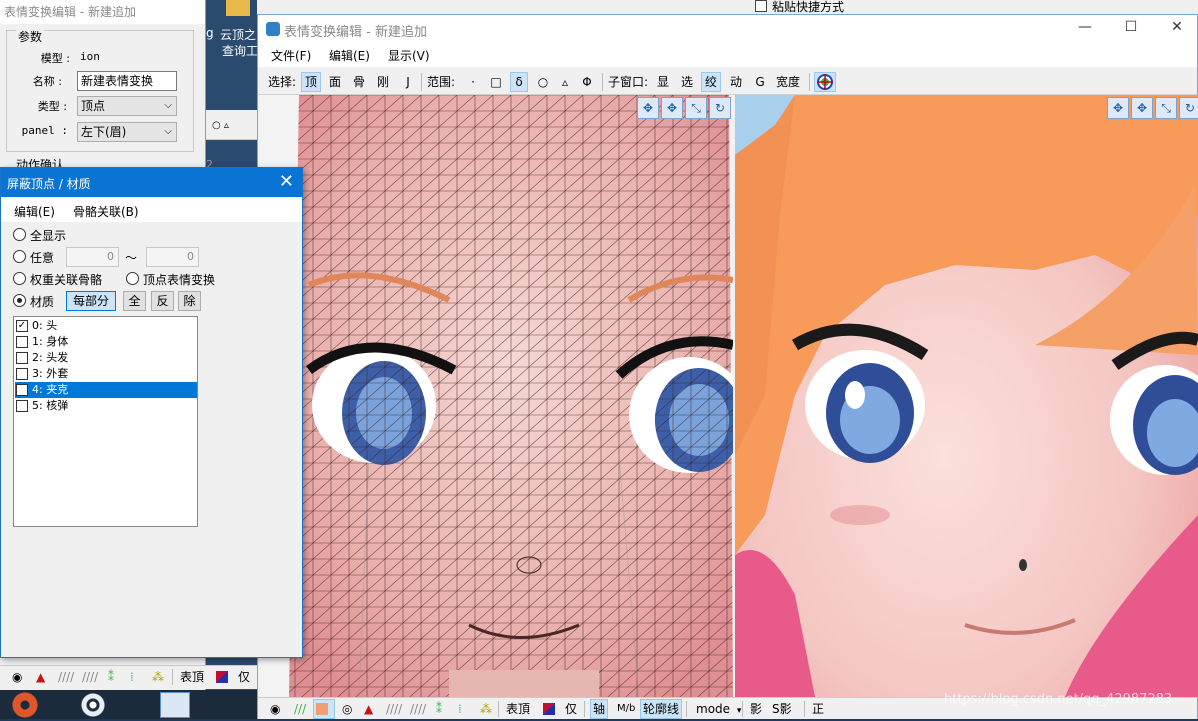 Image resolution: width=1198 pixels, height=721 pixels. I want to click on dialog-menu-bone-link: 骨骼关联(B), so click(106, 211).